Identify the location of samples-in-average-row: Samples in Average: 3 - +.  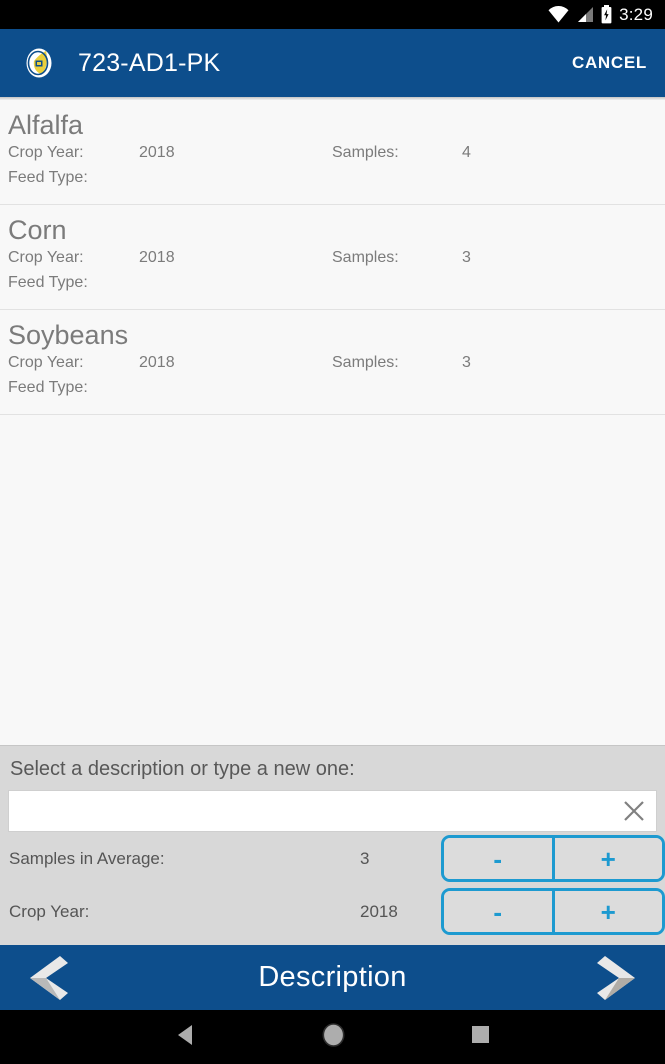
(332, 858).